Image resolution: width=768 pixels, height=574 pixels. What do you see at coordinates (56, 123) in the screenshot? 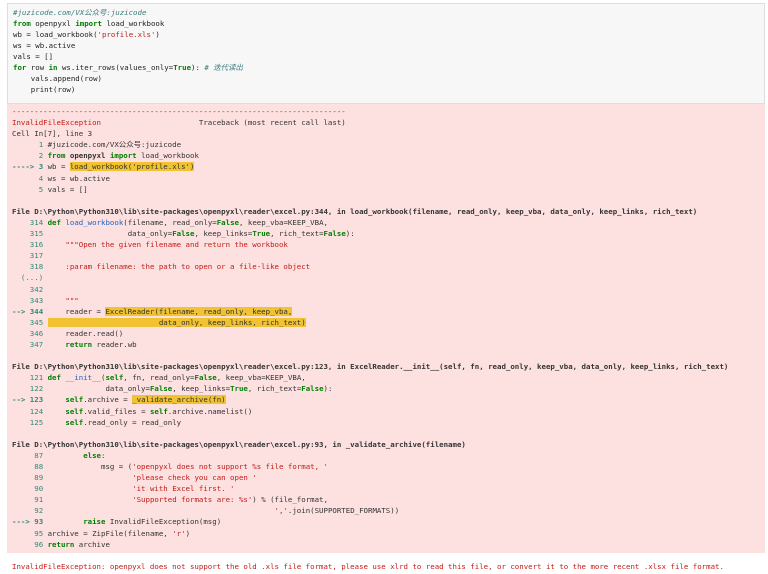
I see `exception-name: InvalidFileException` at bounding box center [56, 123].